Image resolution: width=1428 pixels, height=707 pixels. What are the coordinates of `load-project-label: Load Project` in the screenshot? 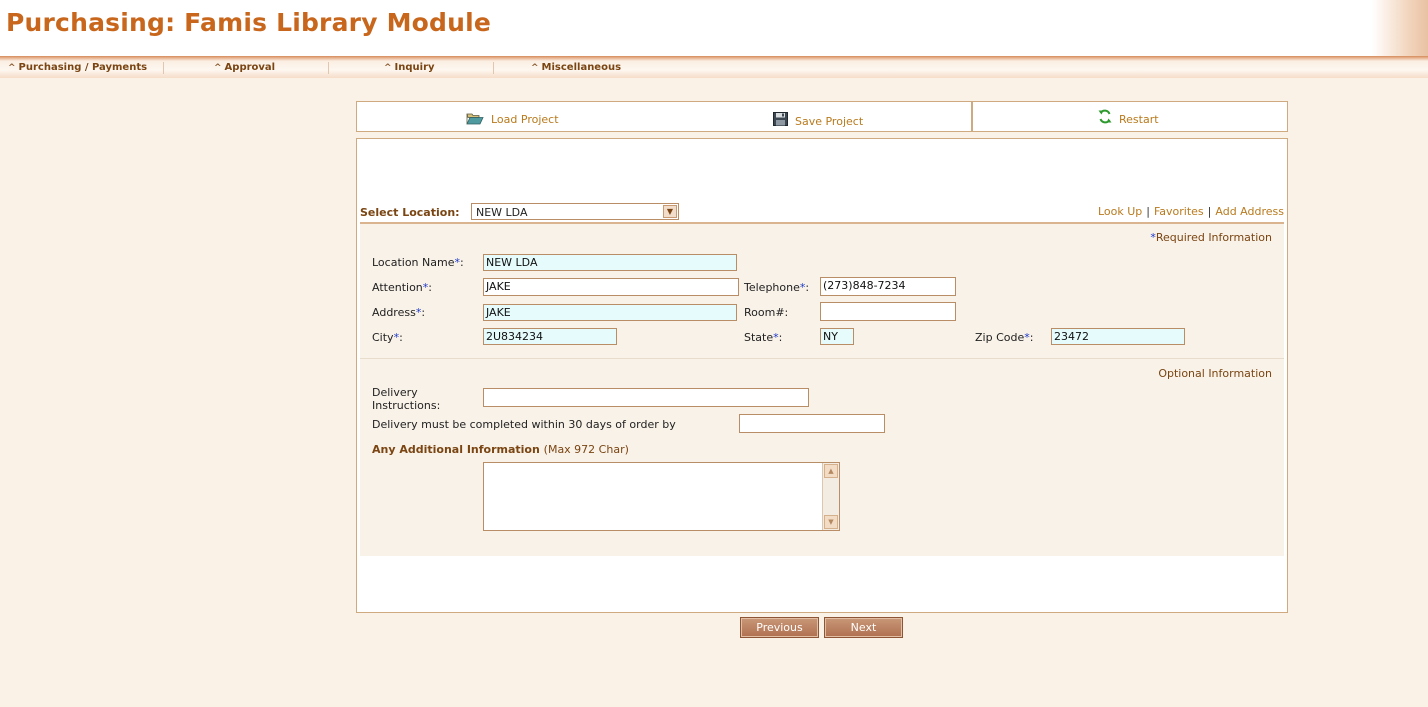 It's located at (525, 119).